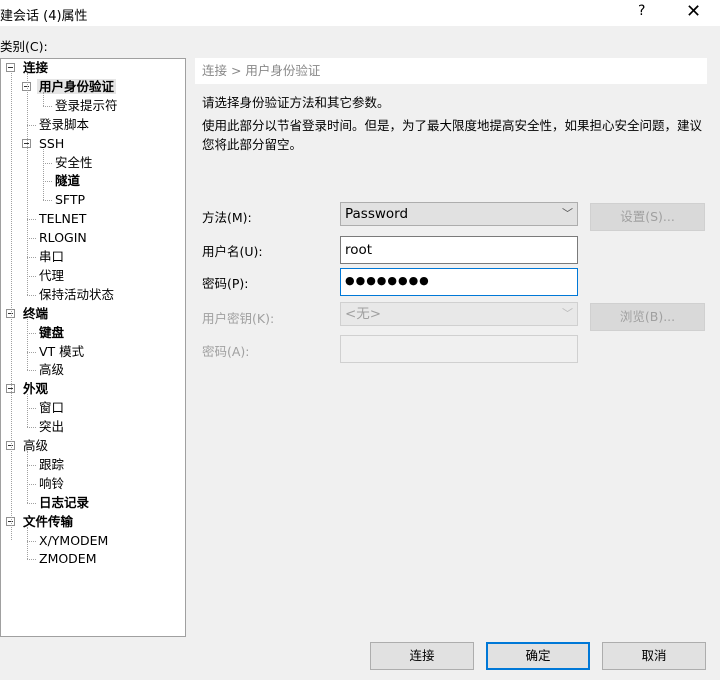  What do you see at coordinates (232, 251) in the screenshot?
I see `username-label: 用户名(U):` at bounding box center [232, 251].